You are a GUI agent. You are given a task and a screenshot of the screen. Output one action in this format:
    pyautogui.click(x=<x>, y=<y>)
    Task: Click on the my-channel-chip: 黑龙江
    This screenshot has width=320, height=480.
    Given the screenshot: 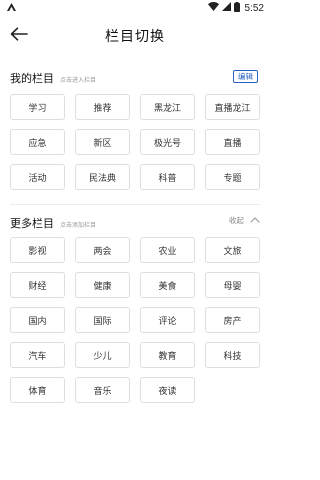 What is the action you would take?
    pyautogui.click(x=167, y=107)
    